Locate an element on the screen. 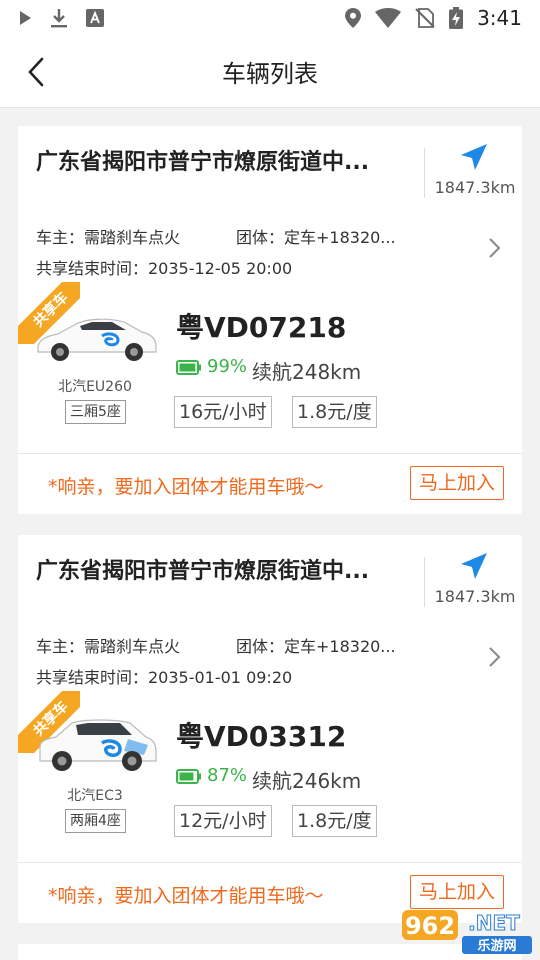 The width and height of the screenshot is (540, 960). status-time: 3:41 is located at coordinates (499, 18).